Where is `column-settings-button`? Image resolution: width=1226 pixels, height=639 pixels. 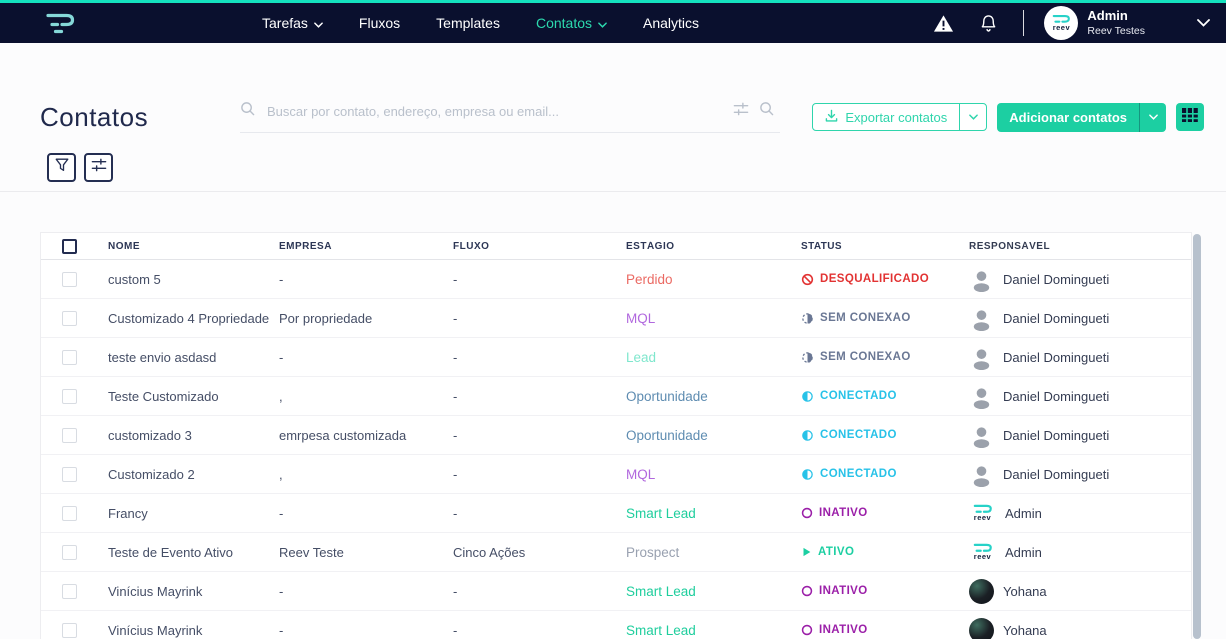 column-settings-button is located at coordinates (98, 167).